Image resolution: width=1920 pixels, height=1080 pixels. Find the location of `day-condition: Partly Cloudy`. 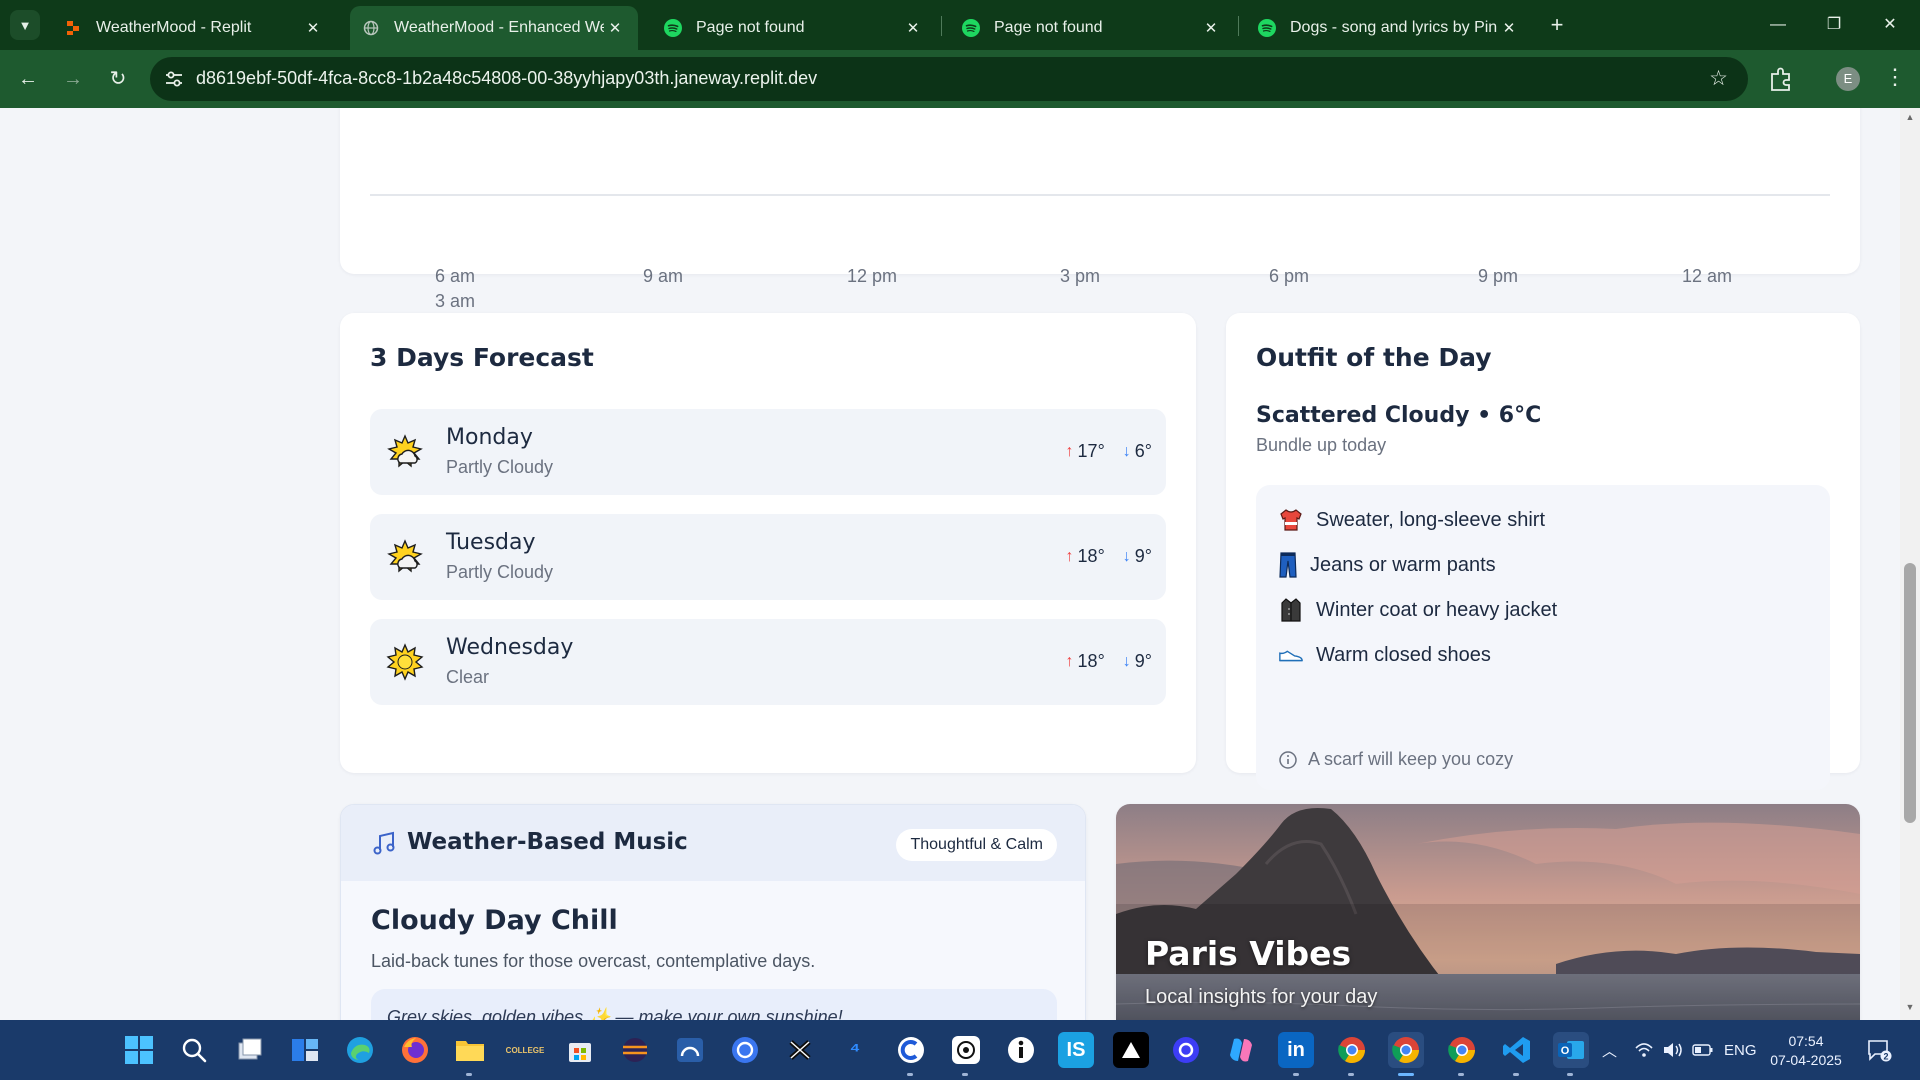

day-condition: Partly Cloudy is located at coordinates (500, 467).